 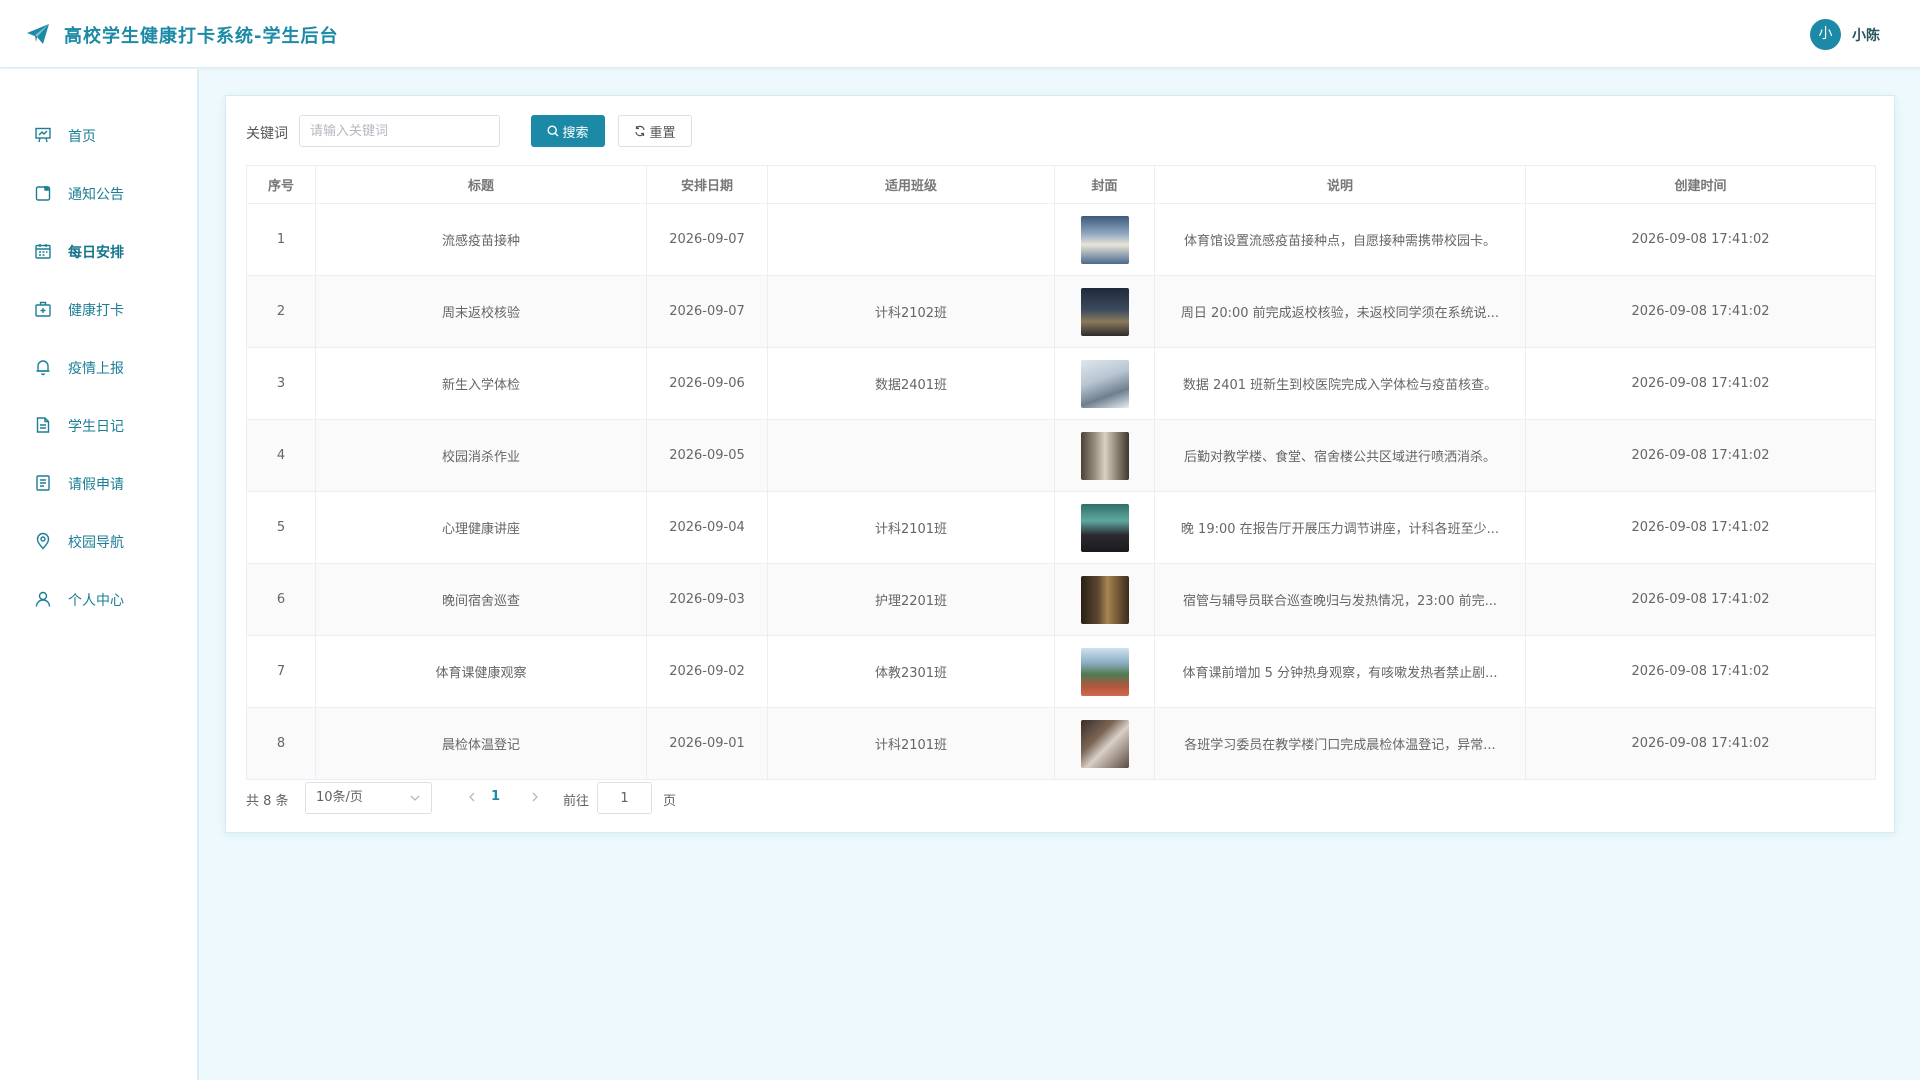 I want to click on column-header: 封面, so click(x=1104, y=184).